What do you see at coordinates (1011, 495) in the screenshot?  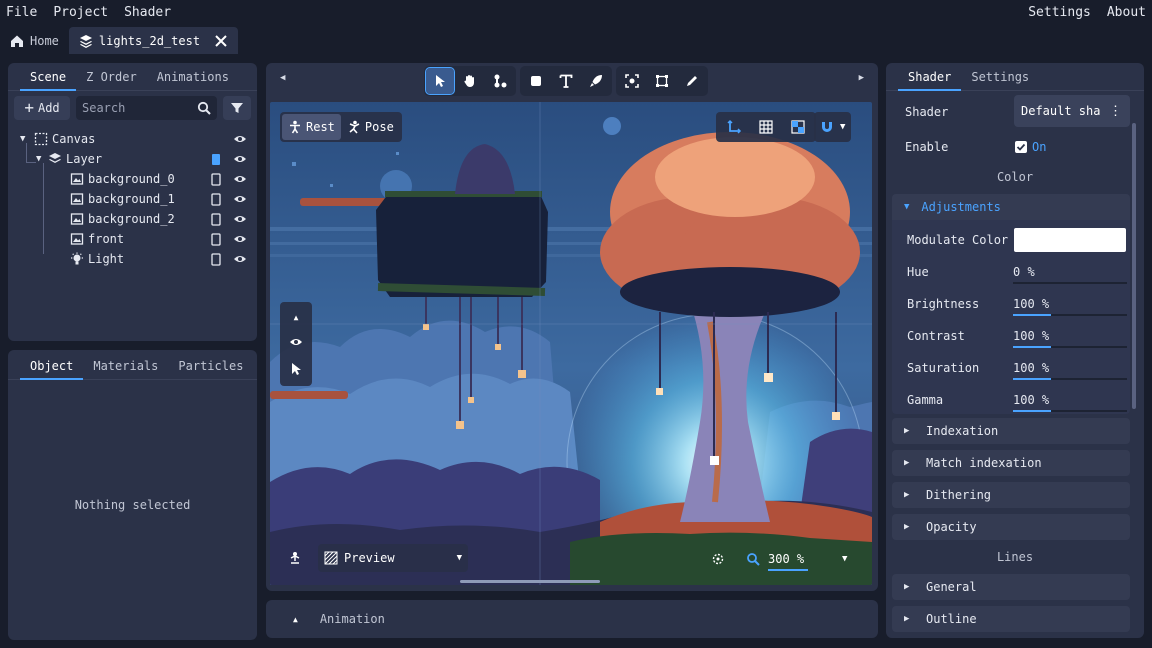 I see `collapsible-section: ▶ Dithering` at bounding box center [1011, 495].